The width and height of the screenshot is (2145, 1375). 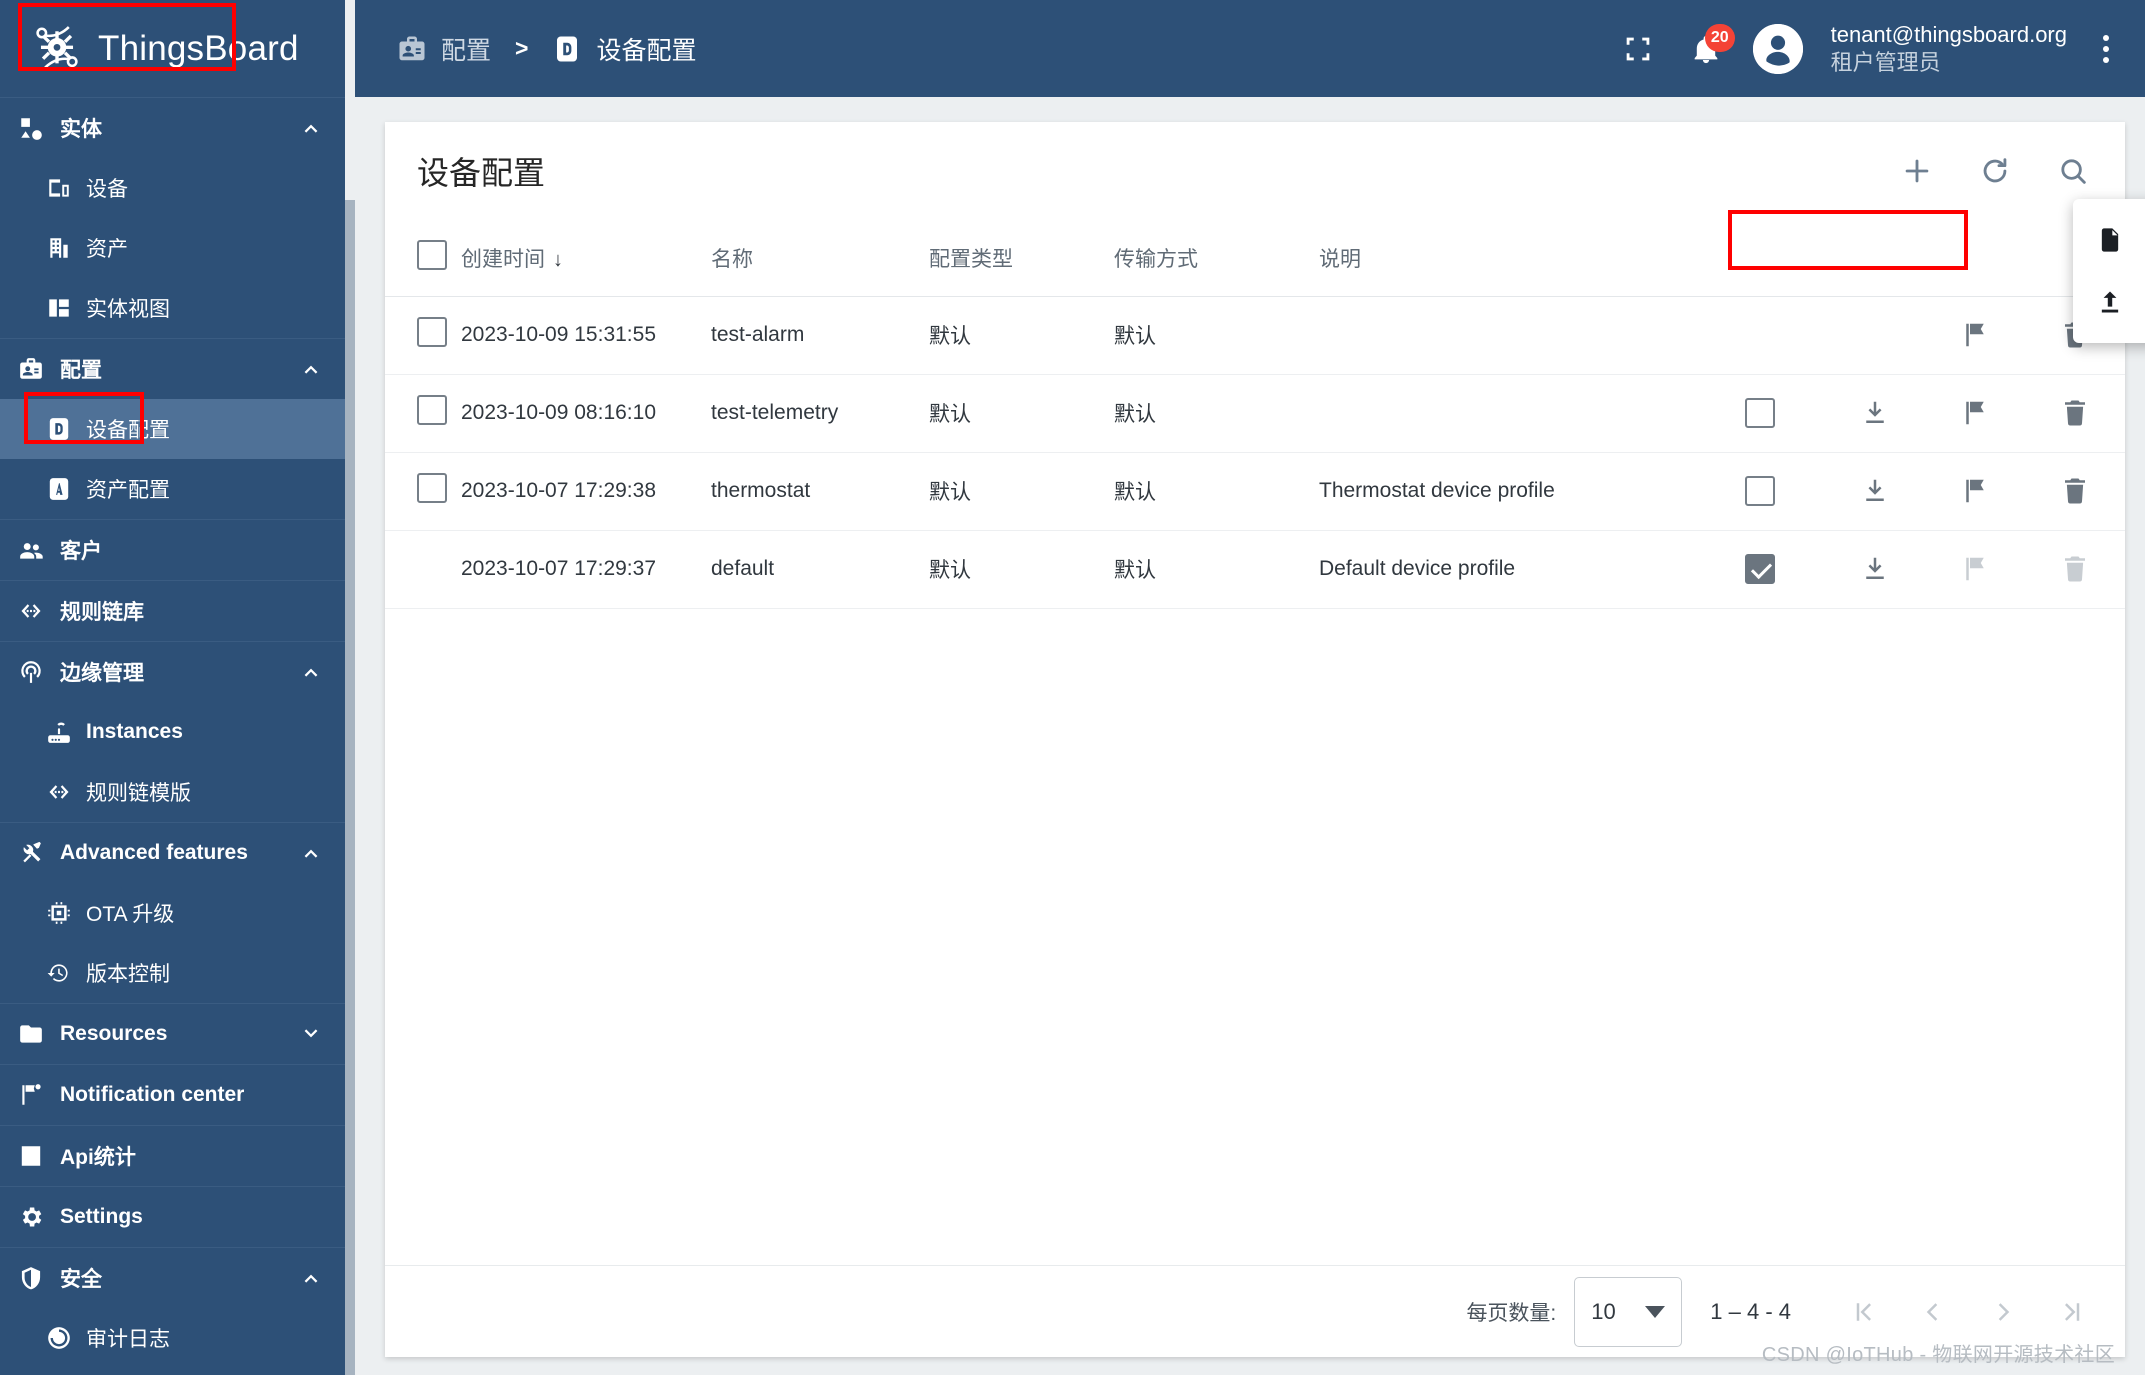 What do you see at coordinates (1603, 1311) in the screenshot?
I see `page-size-value: 10` at bounding box center [1603, 1311].